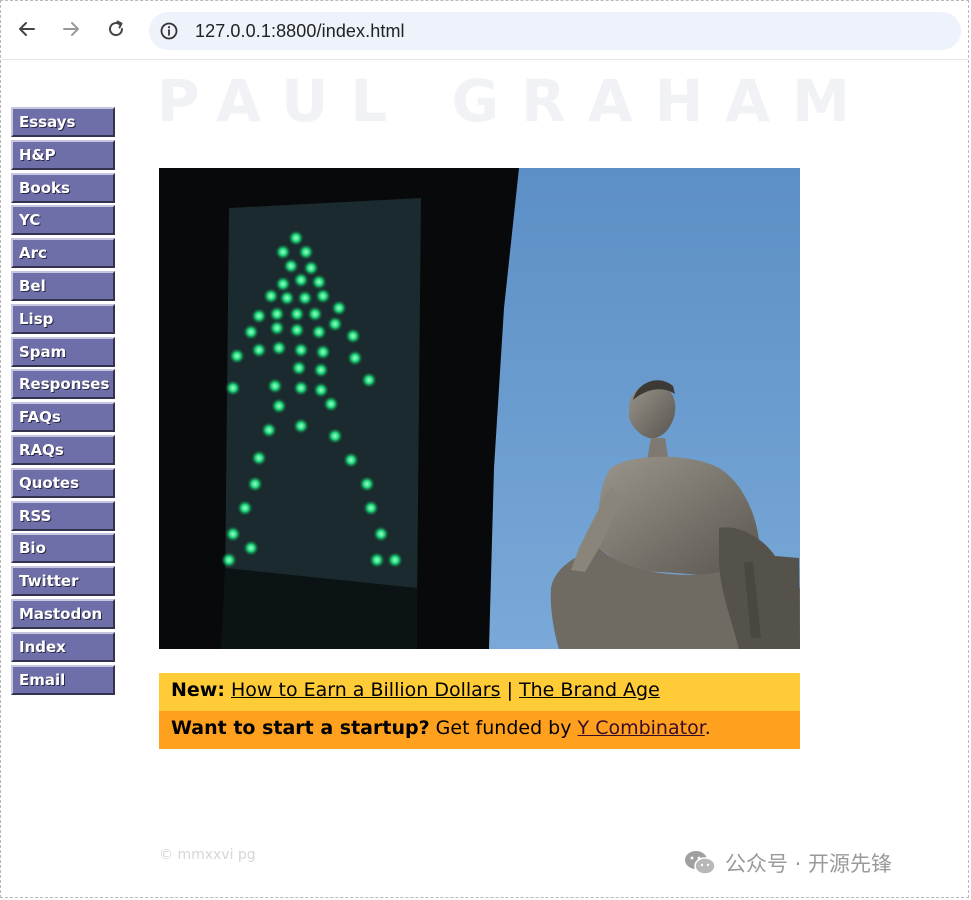 The height and width of the screenshot is (900, 971). Describe the element at coordinates (63, 548) in the screenshot. I see `menu-item-bio: Bio` at that location.